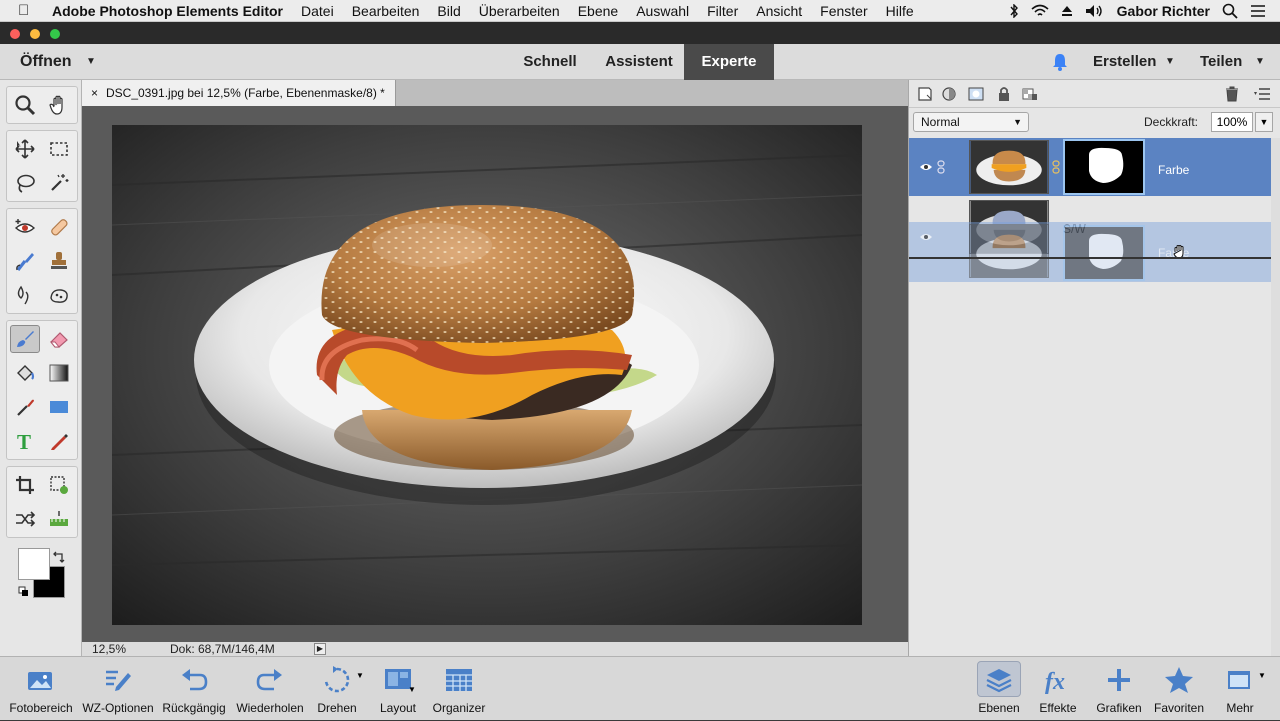 Image resolution: width=1280 pixels, height=721 pixels. Describe the element at coordinates (25, 441) in the screenshot. I see `text-tool-icon: T` at that location.